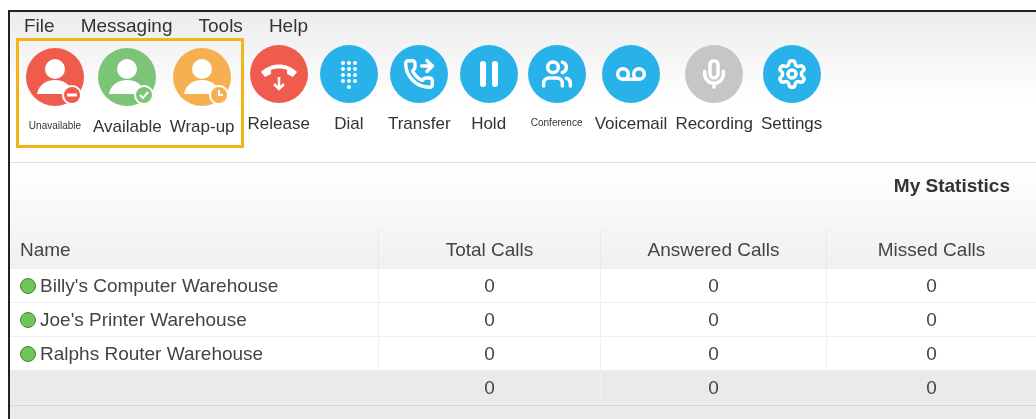 This screenshot has height=419, width=1036. I want to click on toolbar-button: Dial, so click(348, 90).